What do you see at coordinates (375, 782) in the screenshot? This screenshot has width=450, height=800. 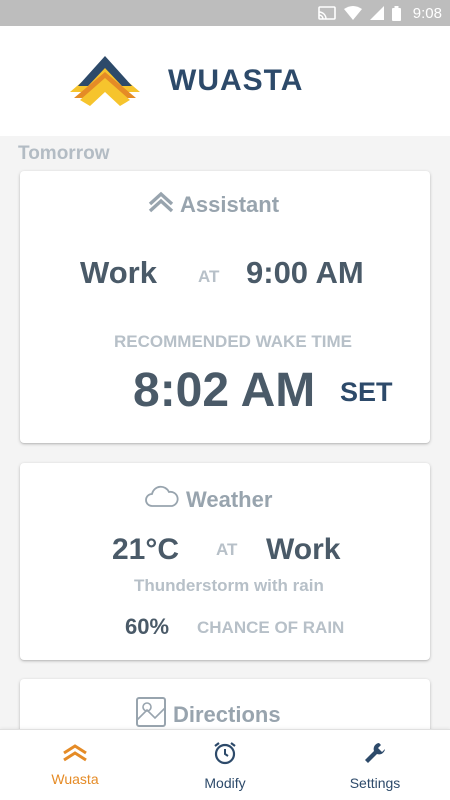 I see `nav-label-settings: Settings` at bounding box center [375, 782].